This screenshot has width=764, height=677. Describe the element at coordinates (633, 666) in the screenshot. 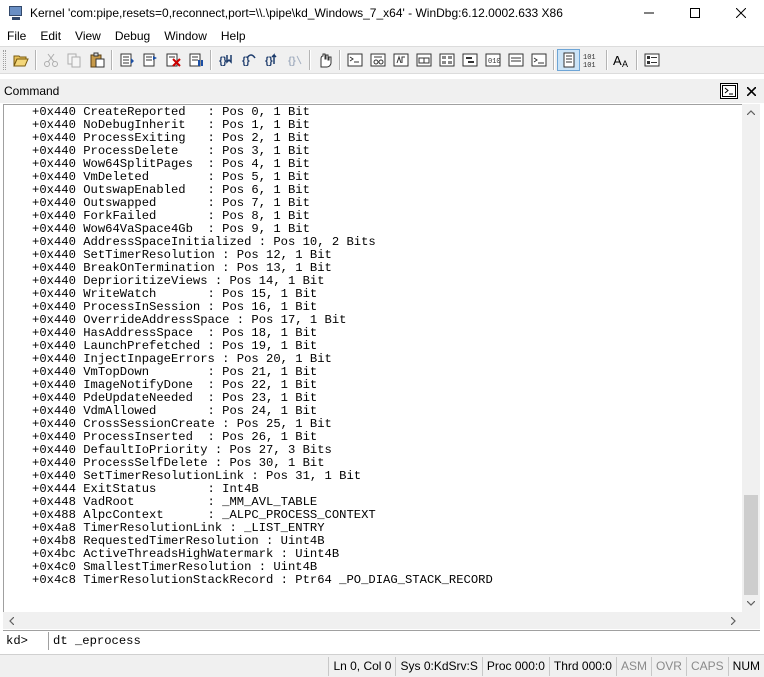

I see `status-asm: ASM` at that location.